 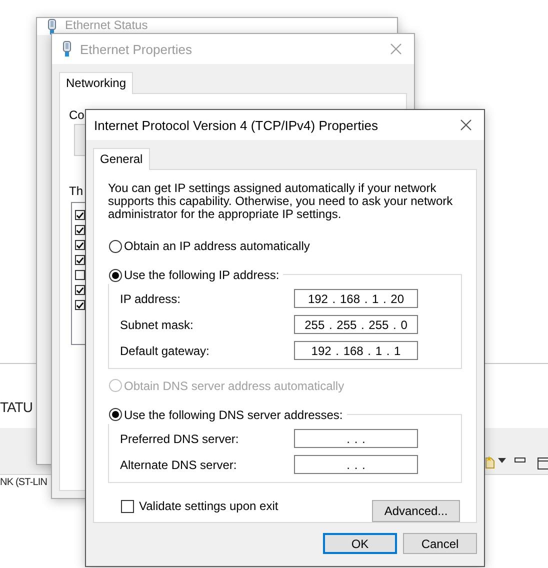 What do you see at coordinates (233, 415) in the screenshot?
I see `radio-label: Use the following DNS server addresses:` at bounding box center [233, 415].